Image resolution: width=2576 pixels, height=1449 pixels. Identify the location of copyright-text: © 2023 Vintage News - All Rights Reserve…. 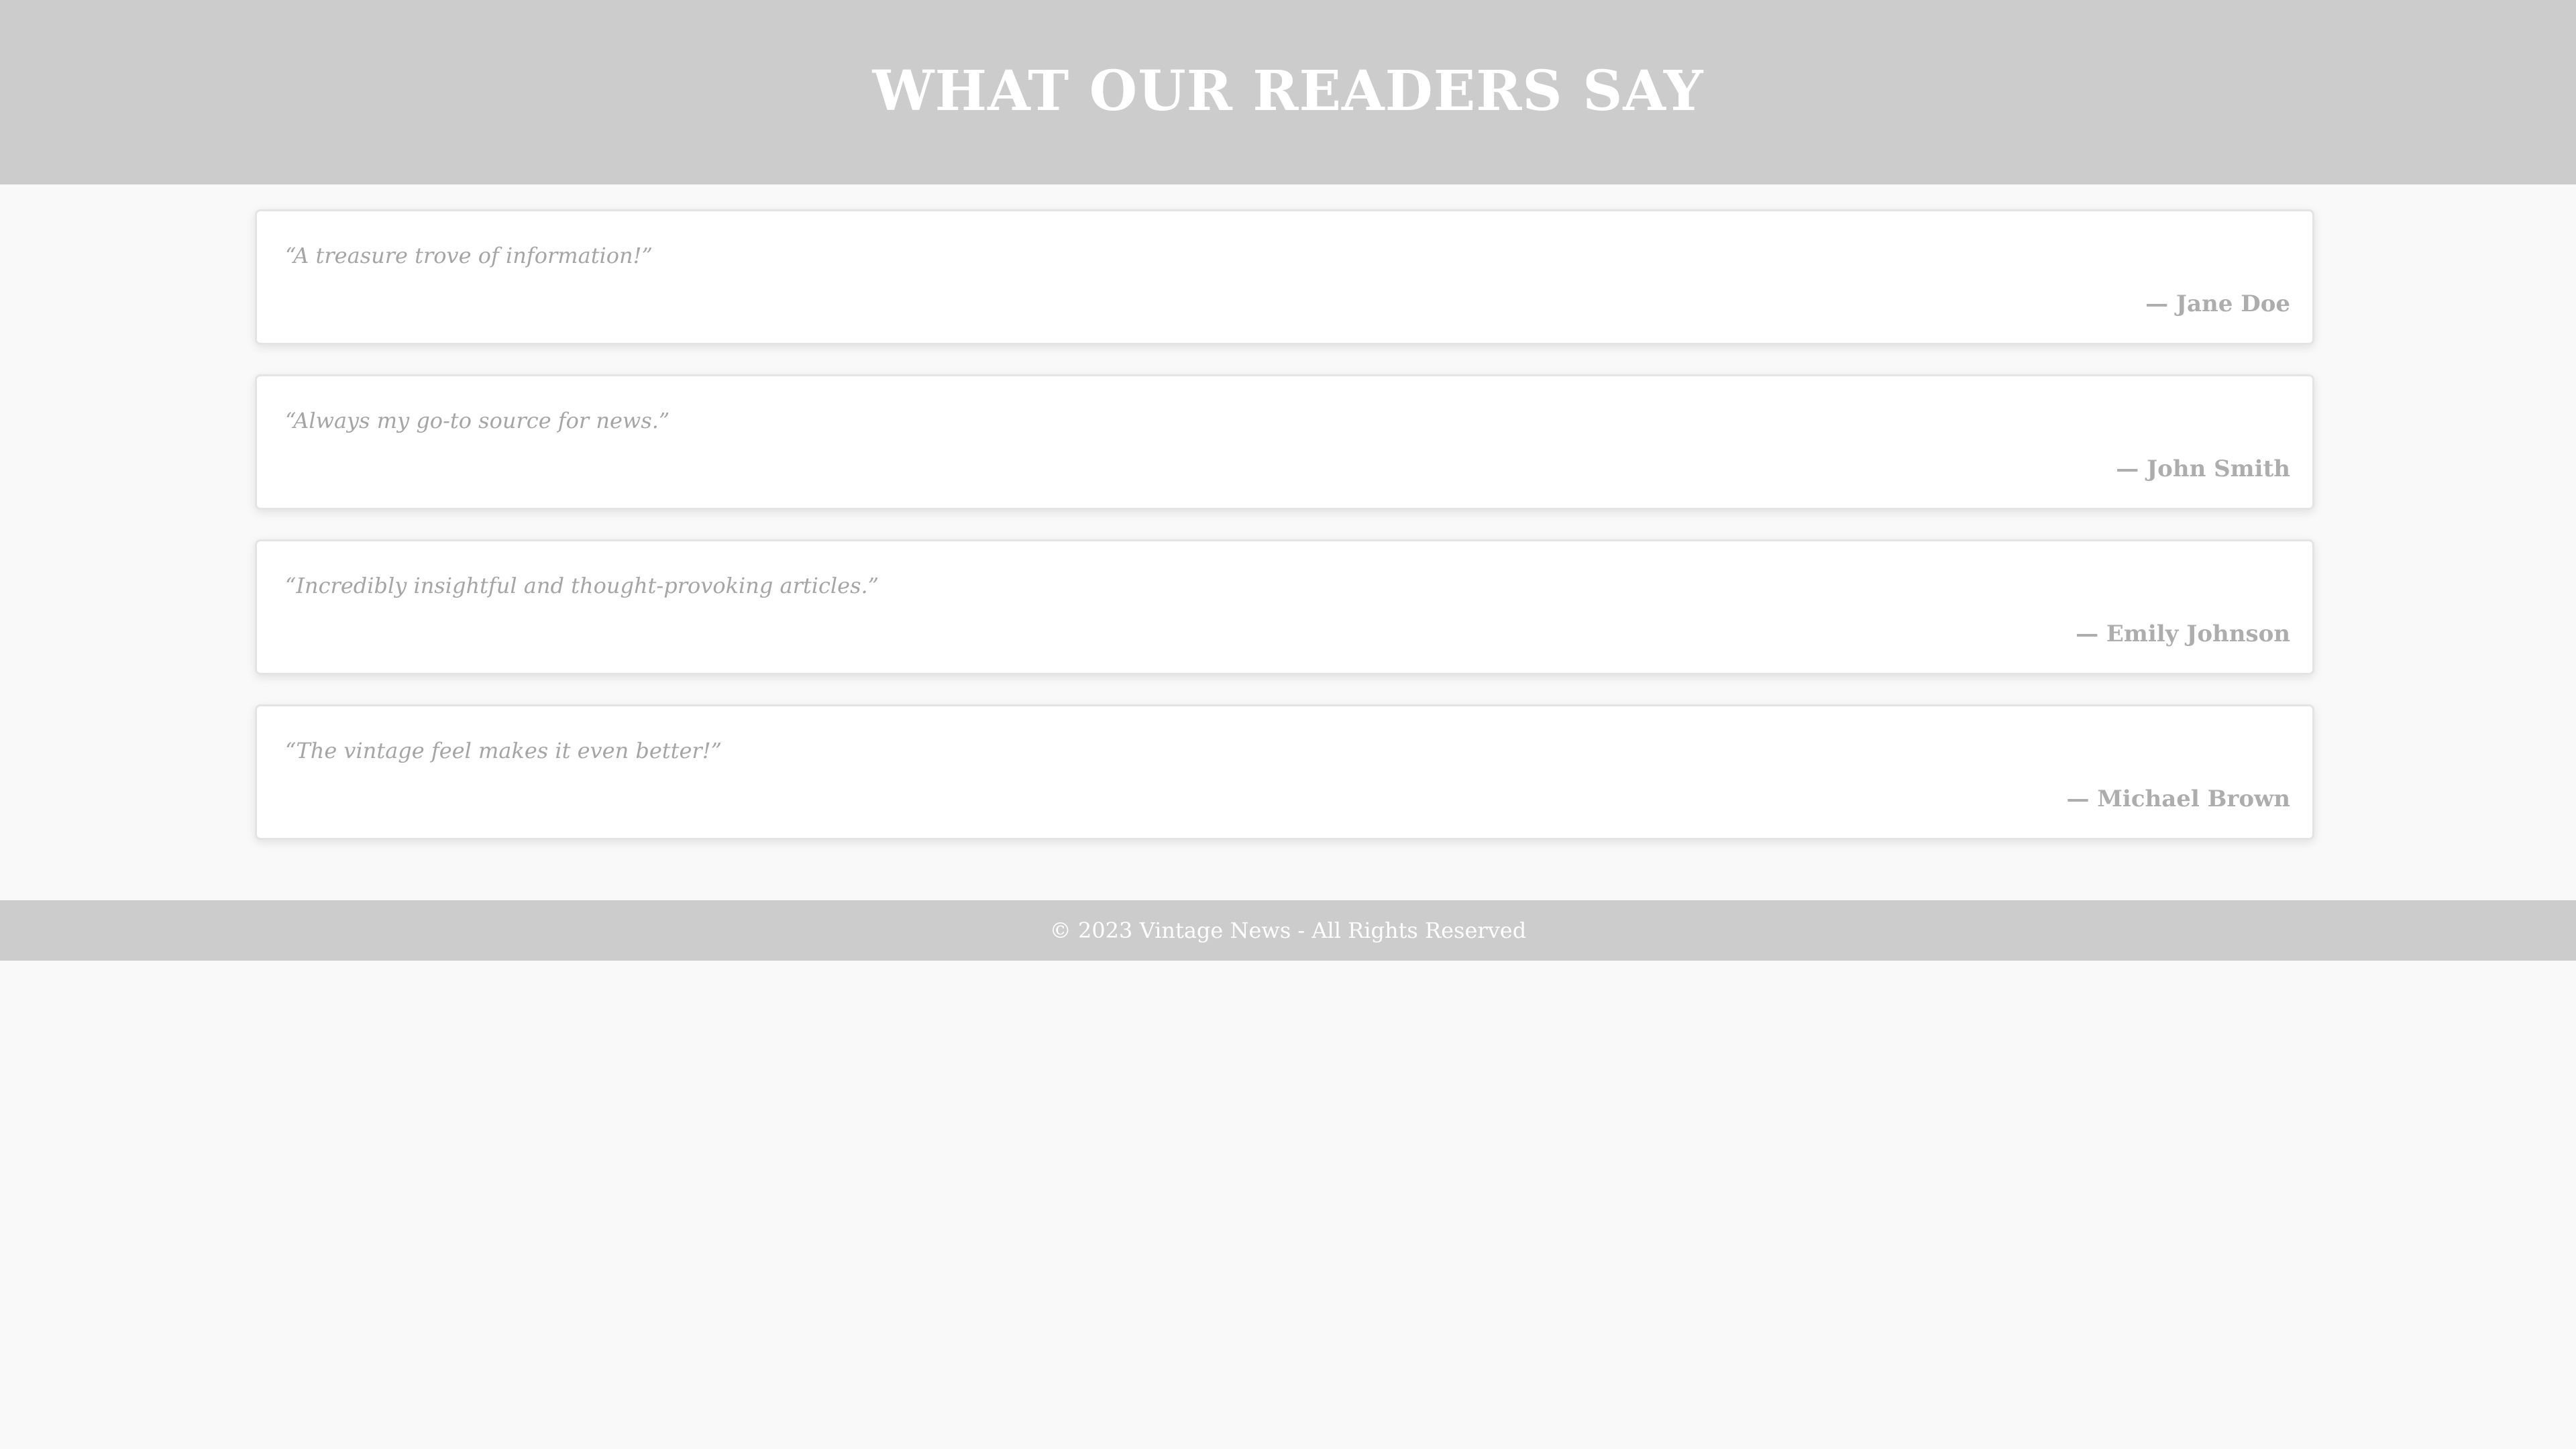
(1288, 930).